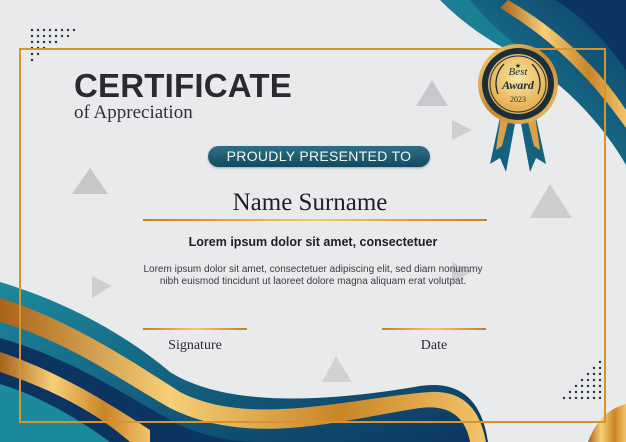 The width and height of the screenshot is (626, 442). Describe the element at coordinates (518, 99) in the screenshot. I see `badge-year: 2023` at that location.